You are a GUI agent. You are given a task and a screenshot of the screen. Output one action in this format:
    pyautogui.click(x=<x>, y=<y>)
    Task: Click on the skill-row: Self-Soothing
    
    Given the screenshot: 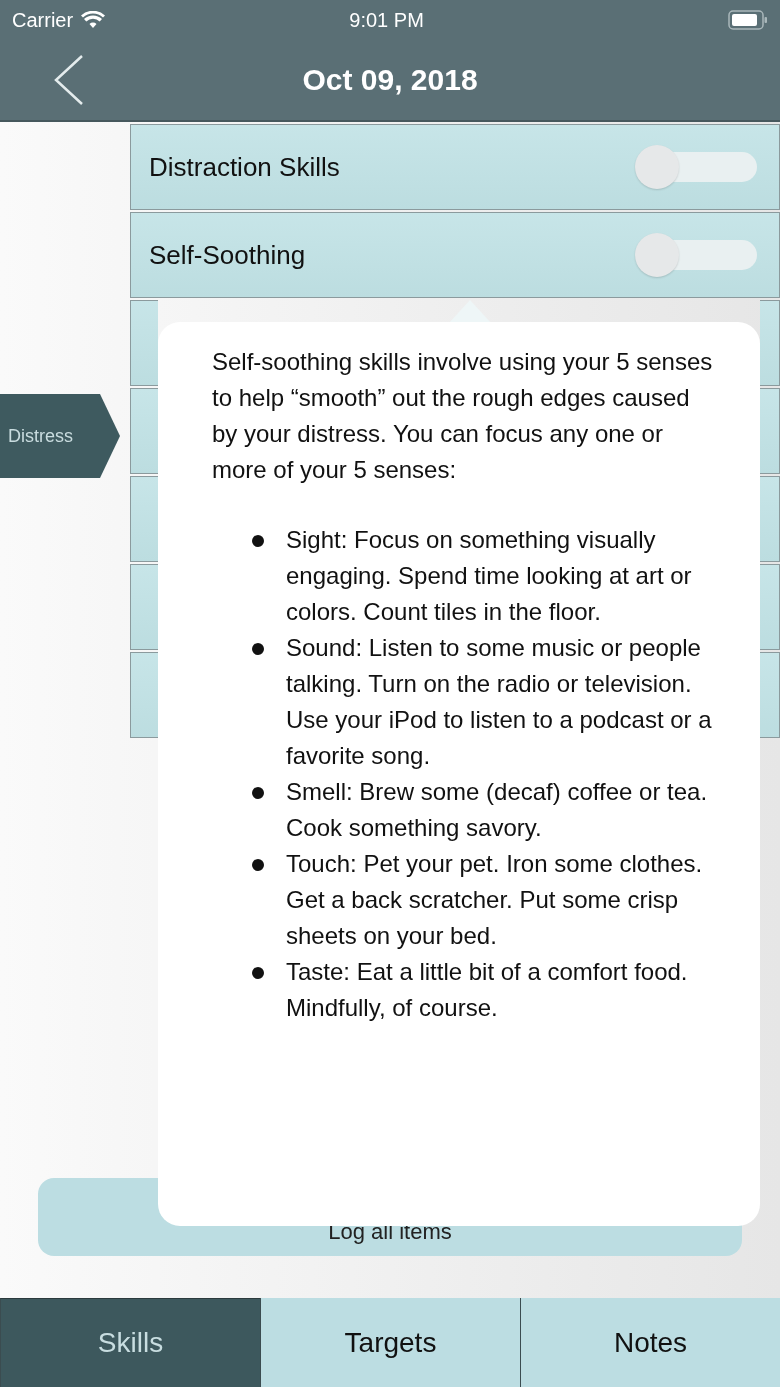 What is the action you would take?
    pyautogui.click(x=455, y=255)
    